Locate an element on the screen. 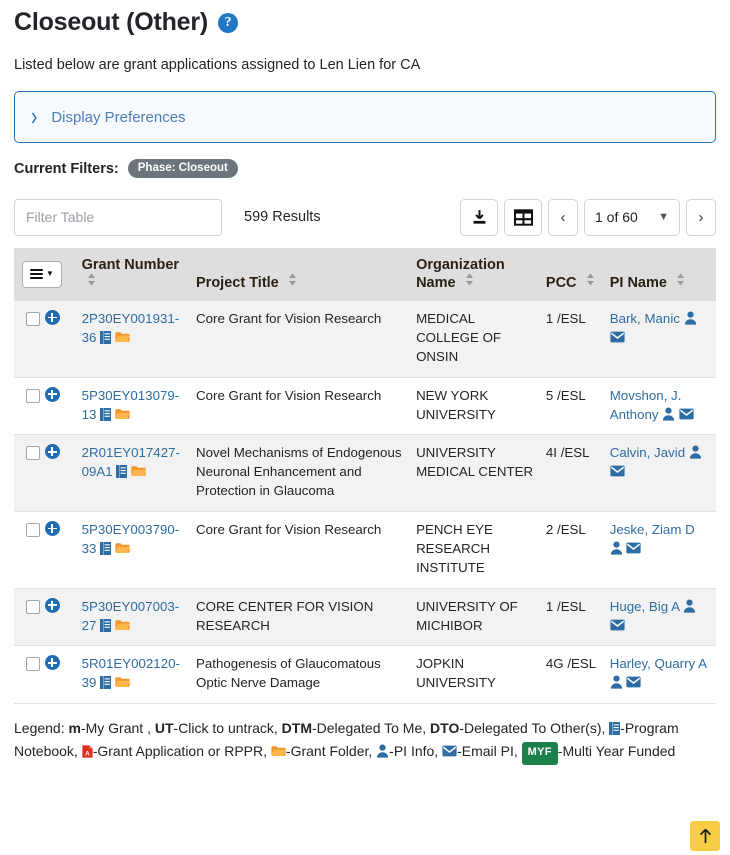 This screenshot has width=730, height=855. grant-number-link: 5R01EY002120-39 is located at coordinates (131, 673).